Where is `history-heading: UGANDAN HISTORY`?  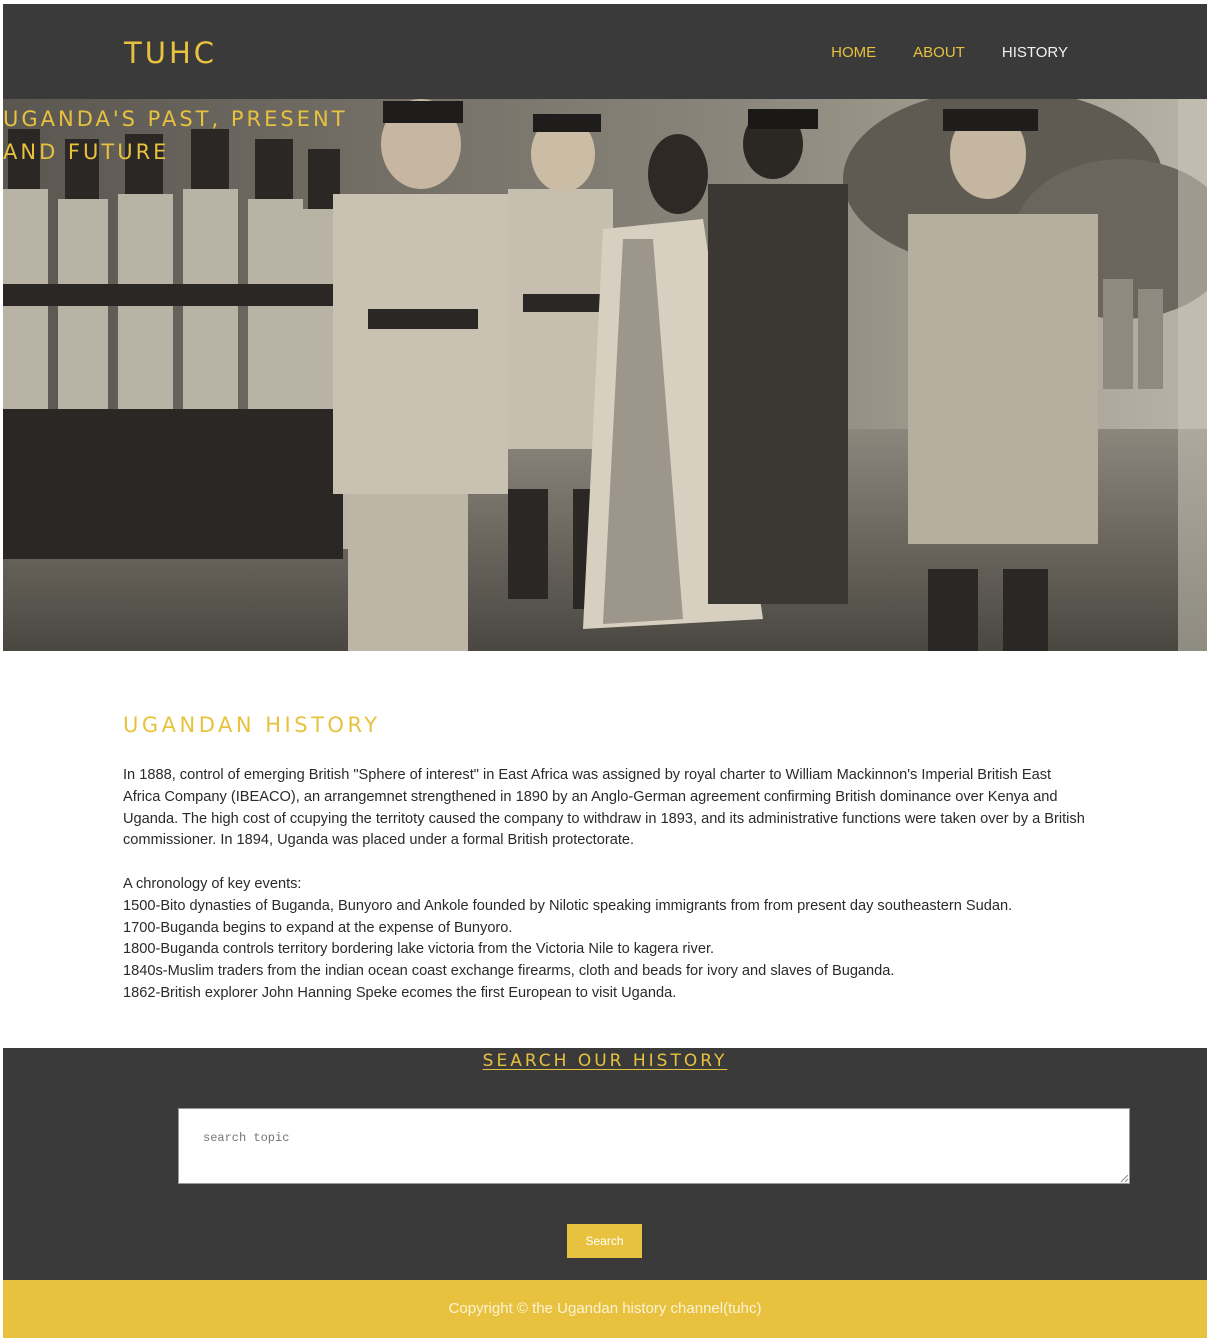 history-heading: UGANDAN HISTORY is located at coordinates (252, 725).